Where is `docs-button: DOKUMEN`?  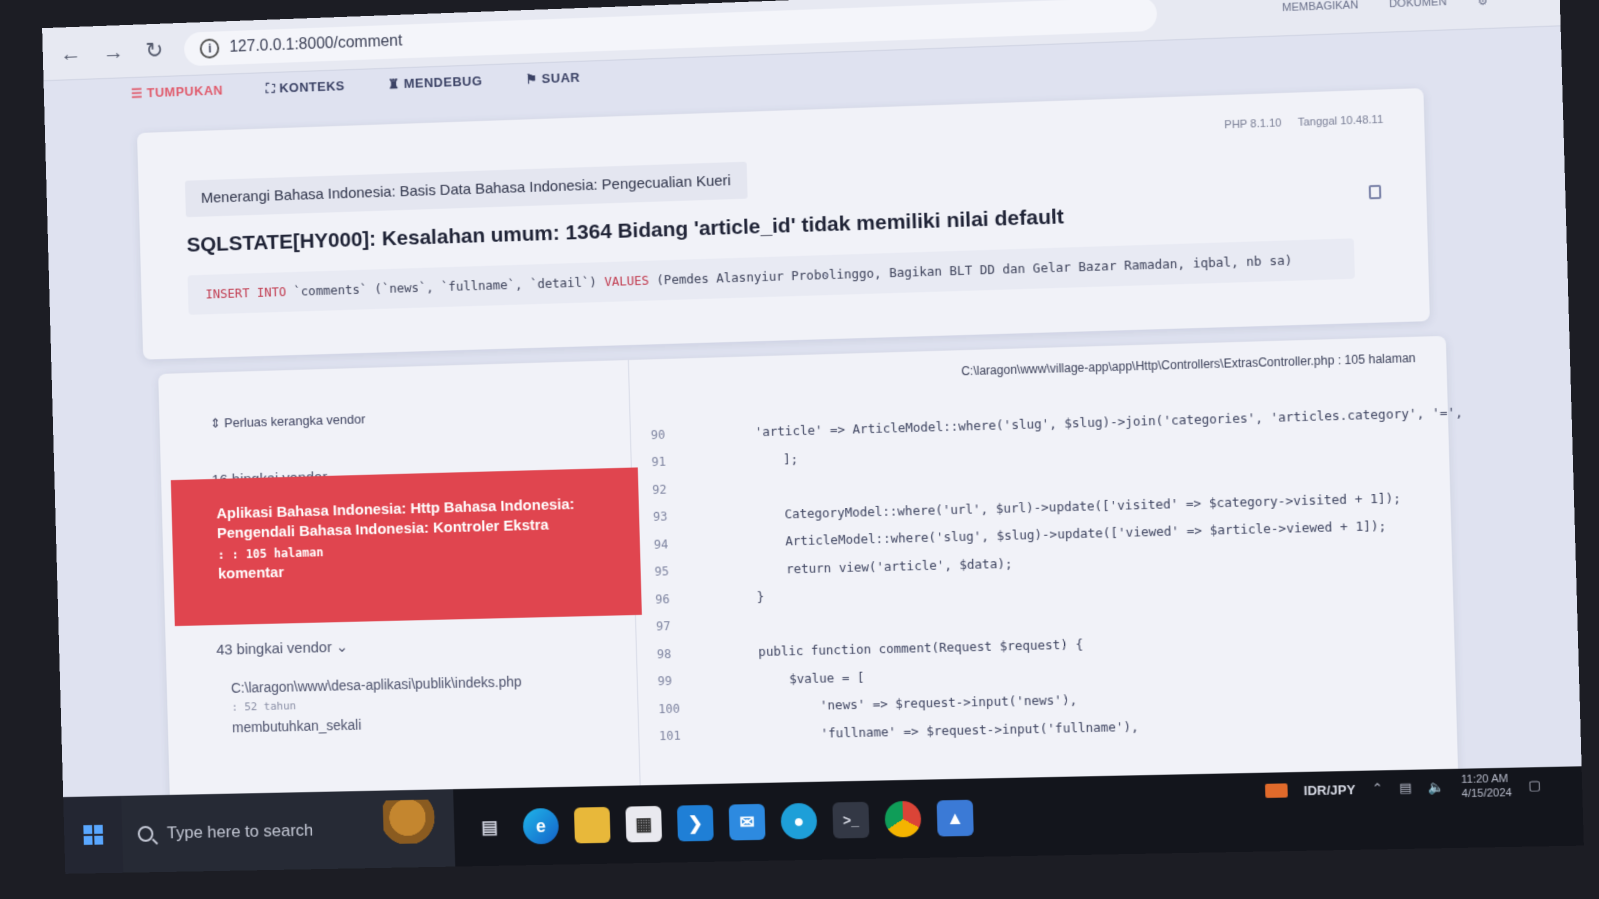 docs-button: DOKUMEN is located at coordinates (1418, 5).